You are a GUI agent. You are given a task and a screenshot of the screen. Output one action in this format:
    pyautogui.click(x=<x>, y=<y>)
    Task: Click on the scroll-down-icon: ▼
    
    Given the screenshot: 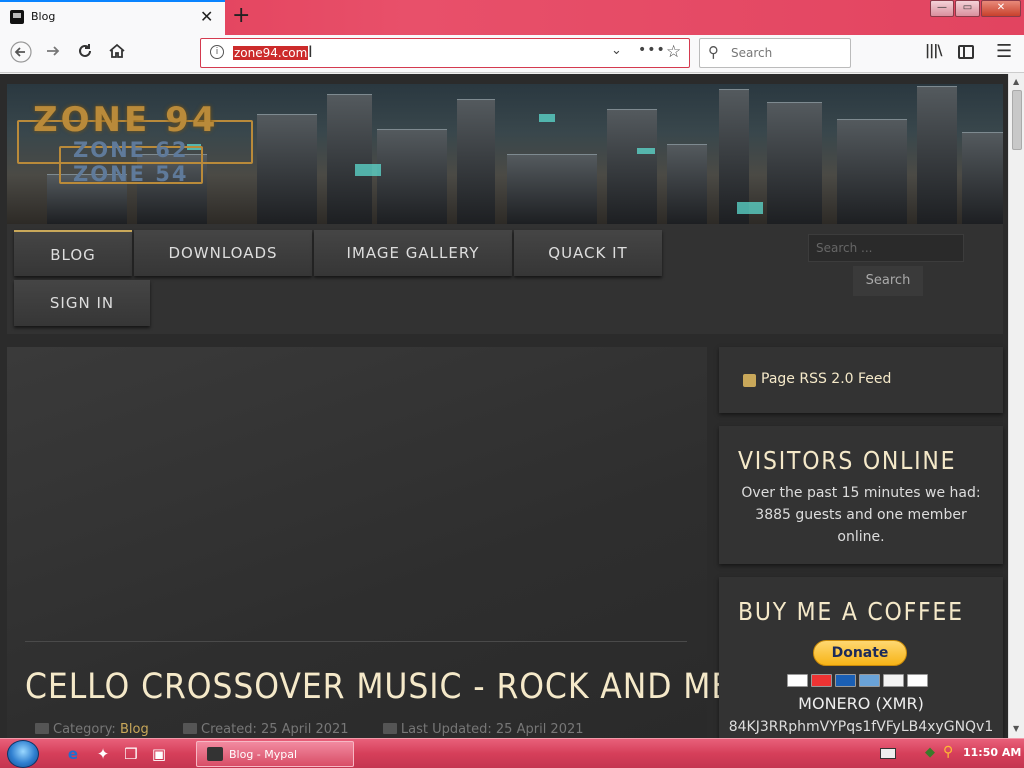 What is the action you would take?
    pyautogui.click(x=1016, y=728)
    